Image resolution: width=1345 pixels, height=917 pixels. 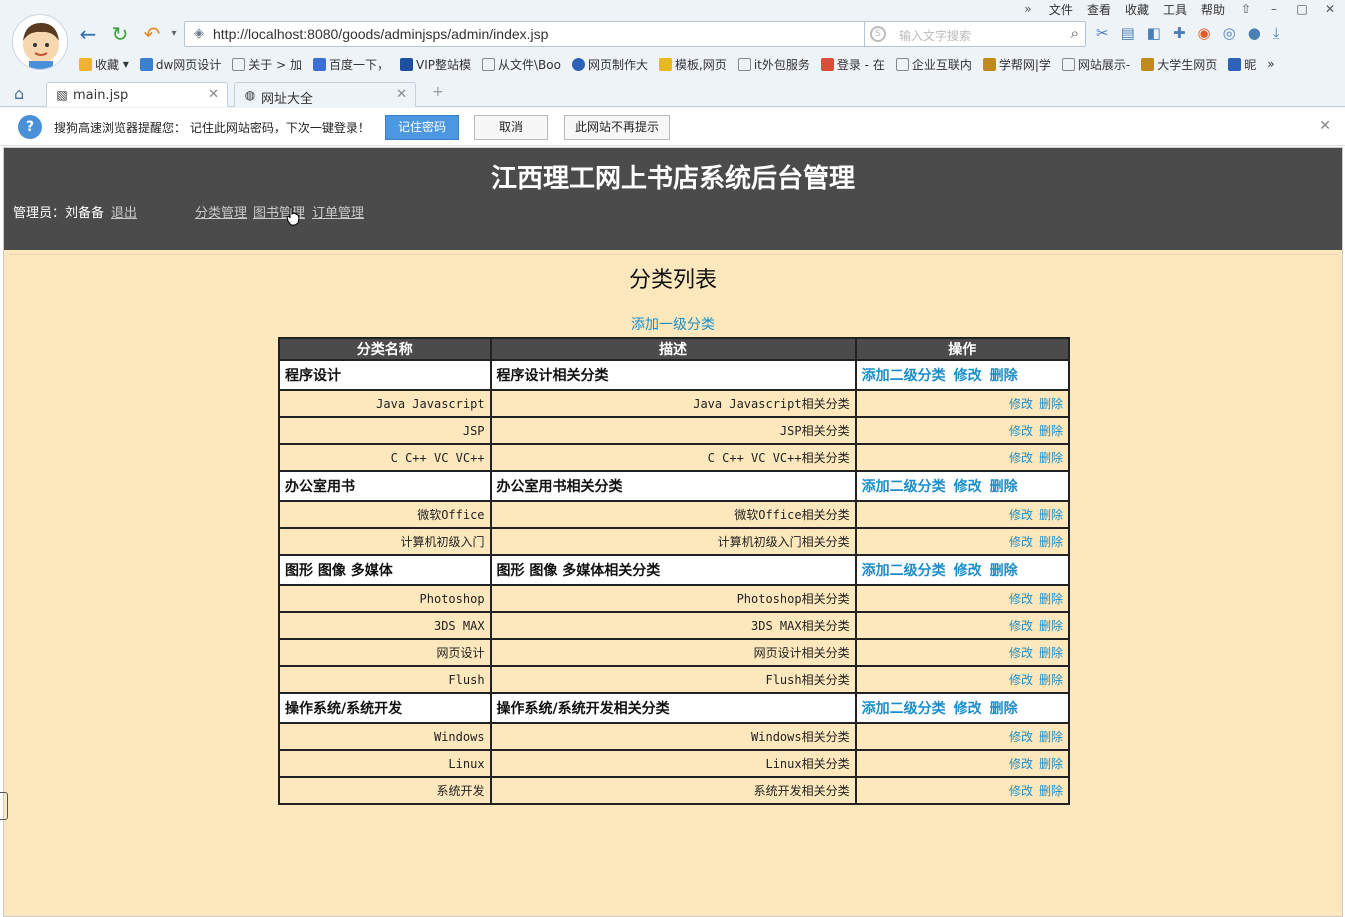 I want to click on maximize-icon: □, so click(x=1302, y=9).